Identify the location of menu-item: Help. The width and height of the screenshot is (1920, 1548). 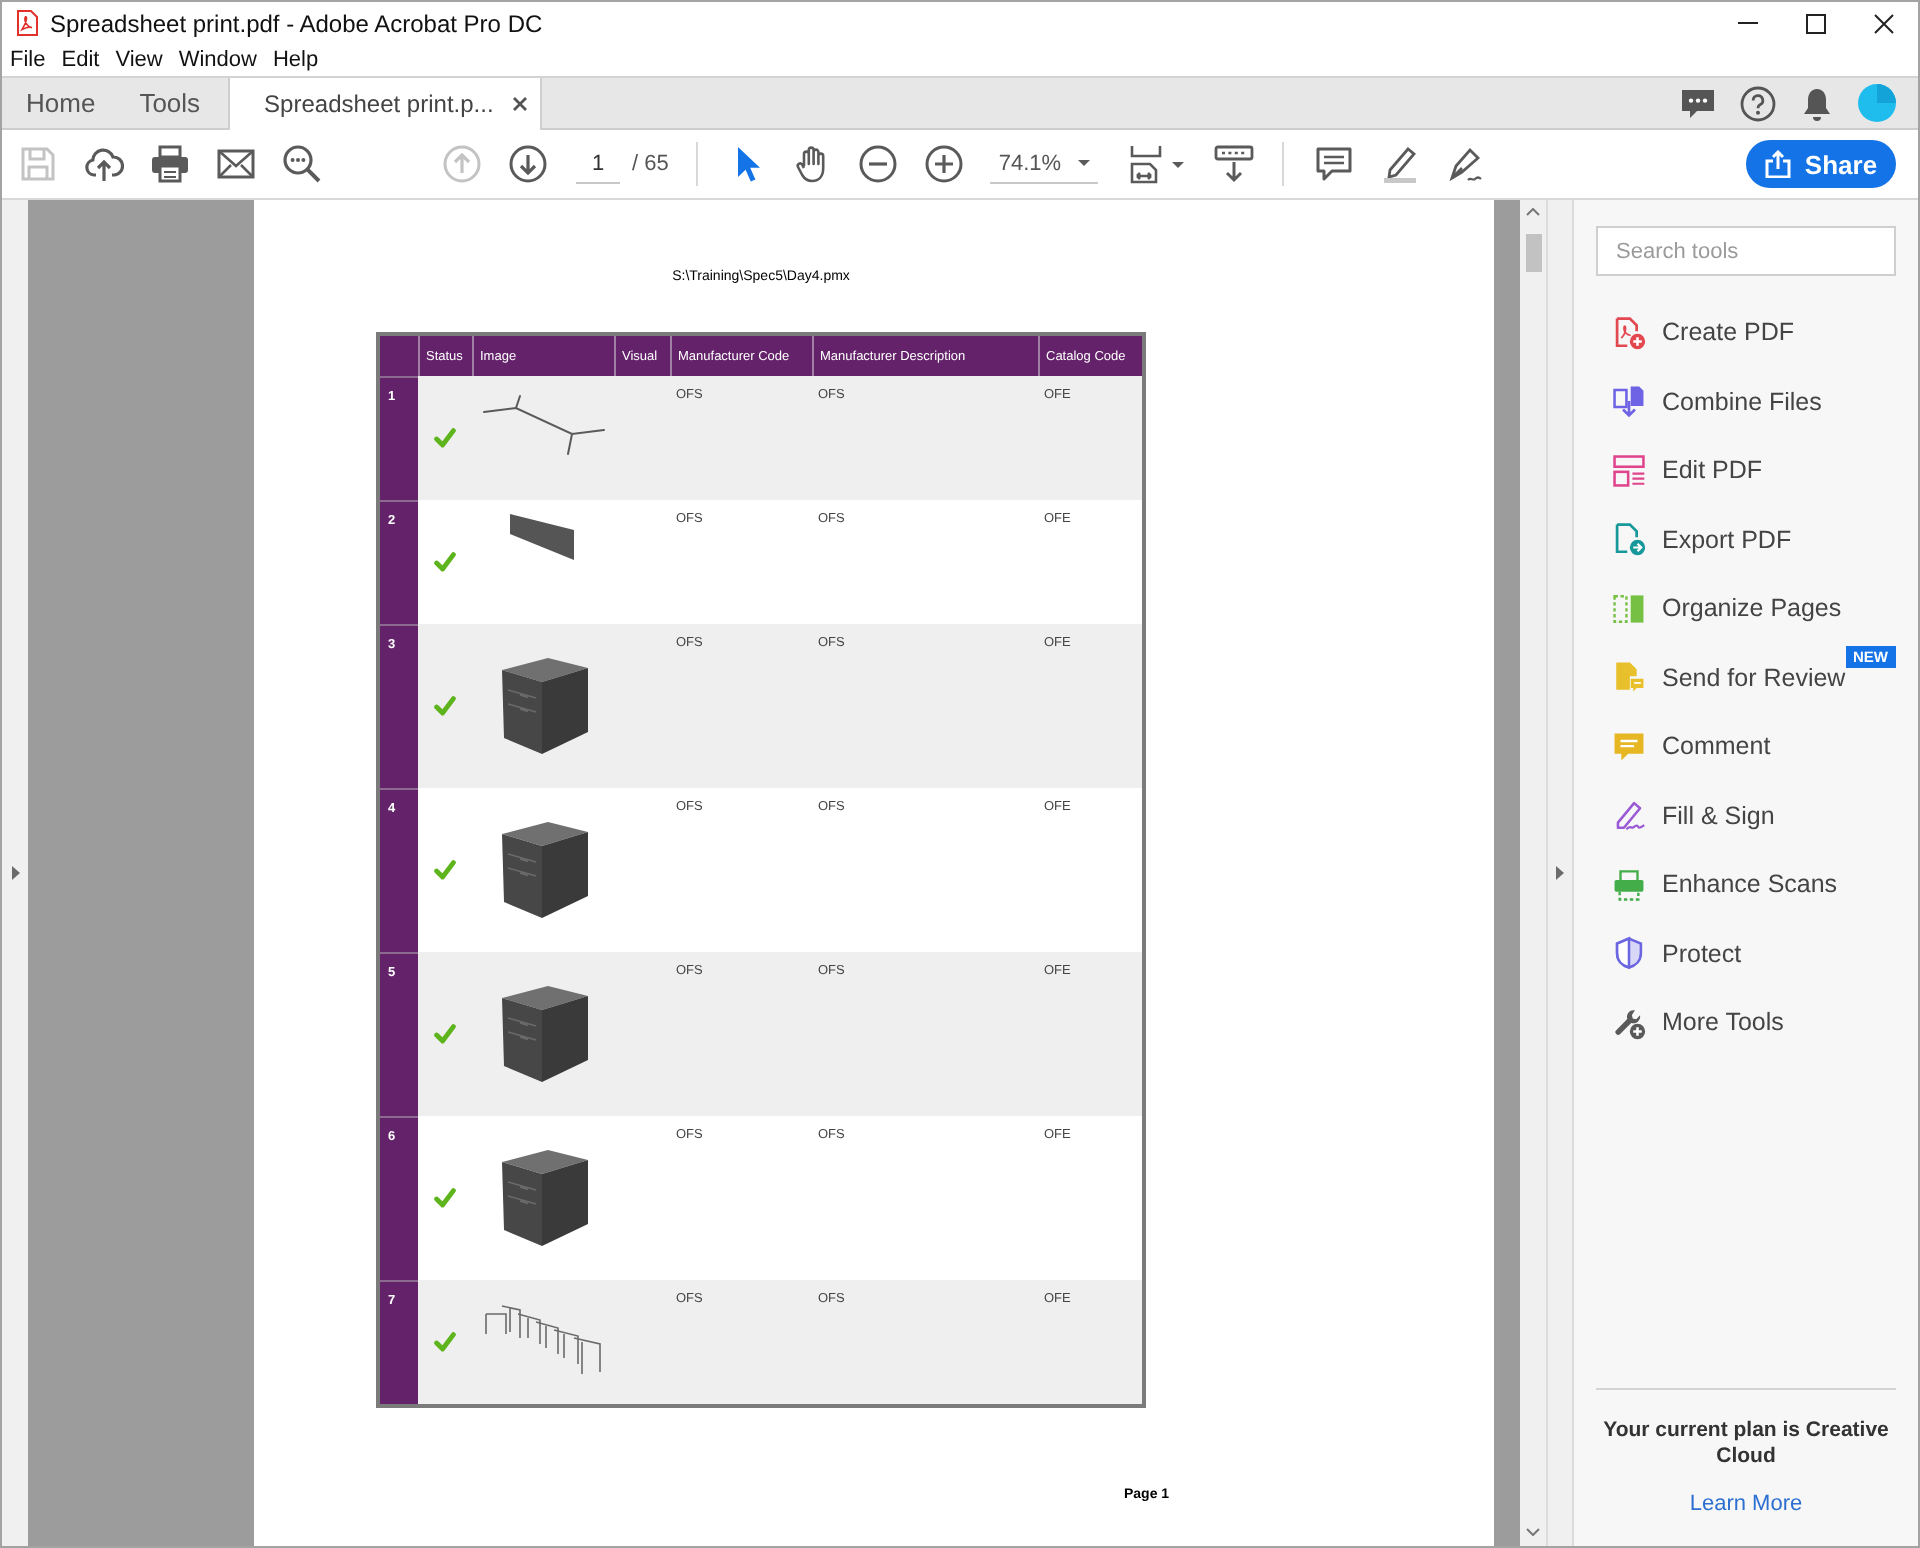
(295, 60).